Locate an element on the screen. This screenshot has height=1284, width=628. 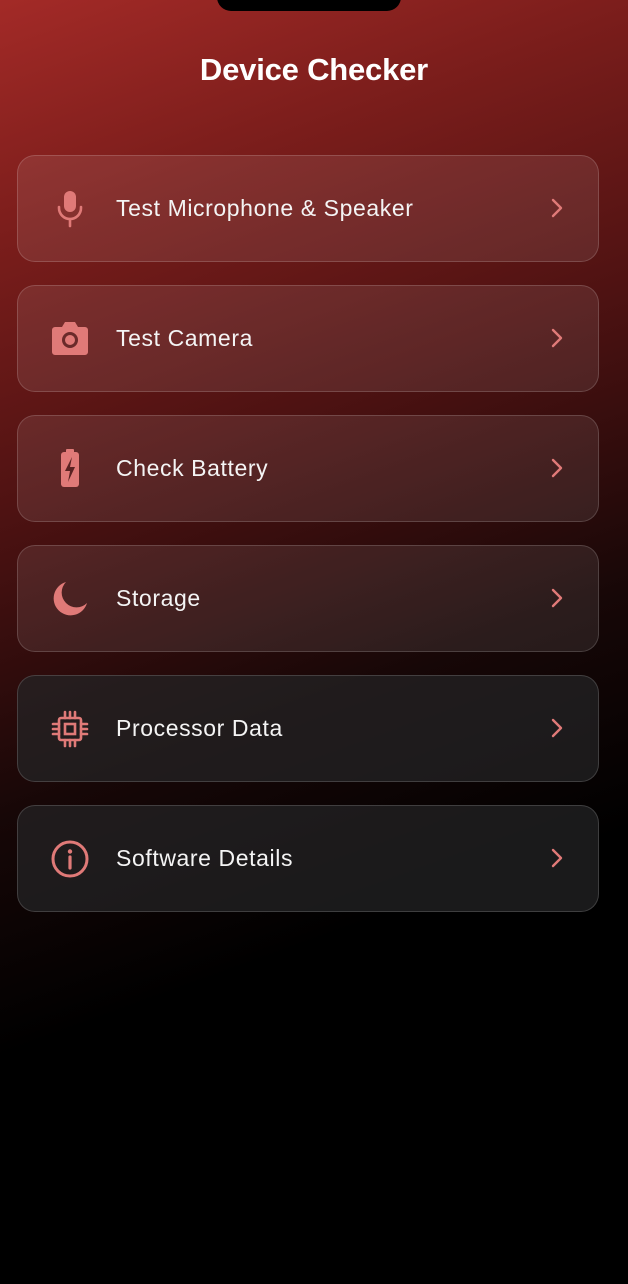
menu-item-battery: Check Battery is located at coordinates (308, 468).